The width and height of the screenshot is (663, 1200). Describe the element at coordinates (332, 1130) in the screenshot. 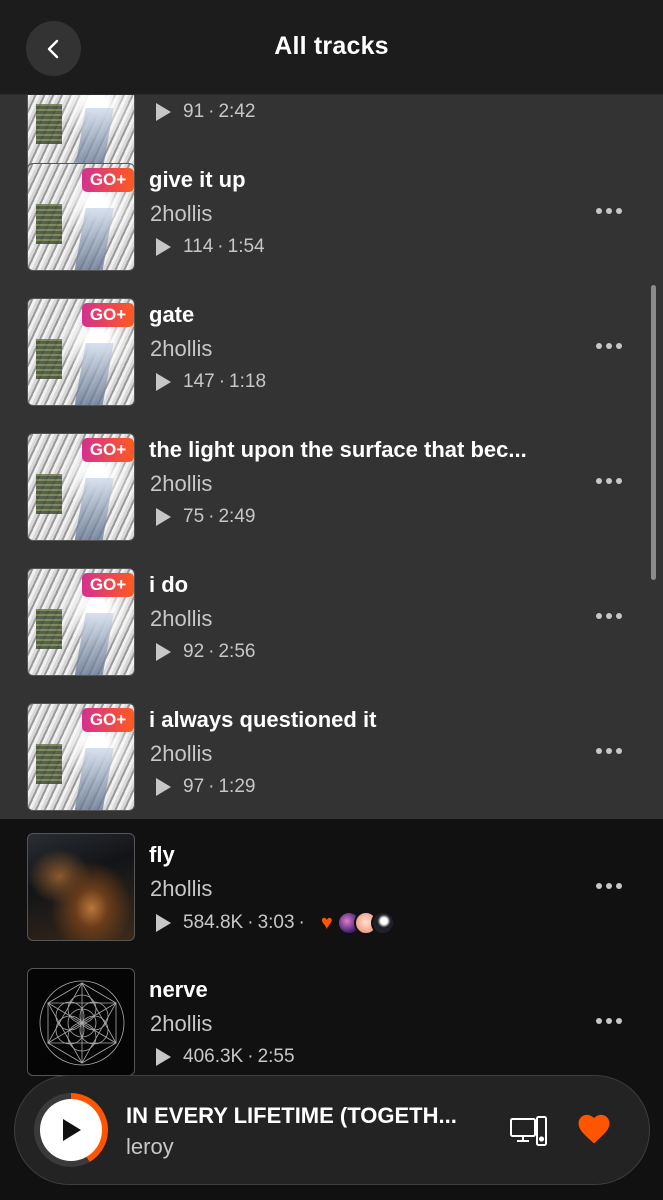

I see `mini-player: IN EVERY LIFETIME (TOGETH... leroy` at that location.